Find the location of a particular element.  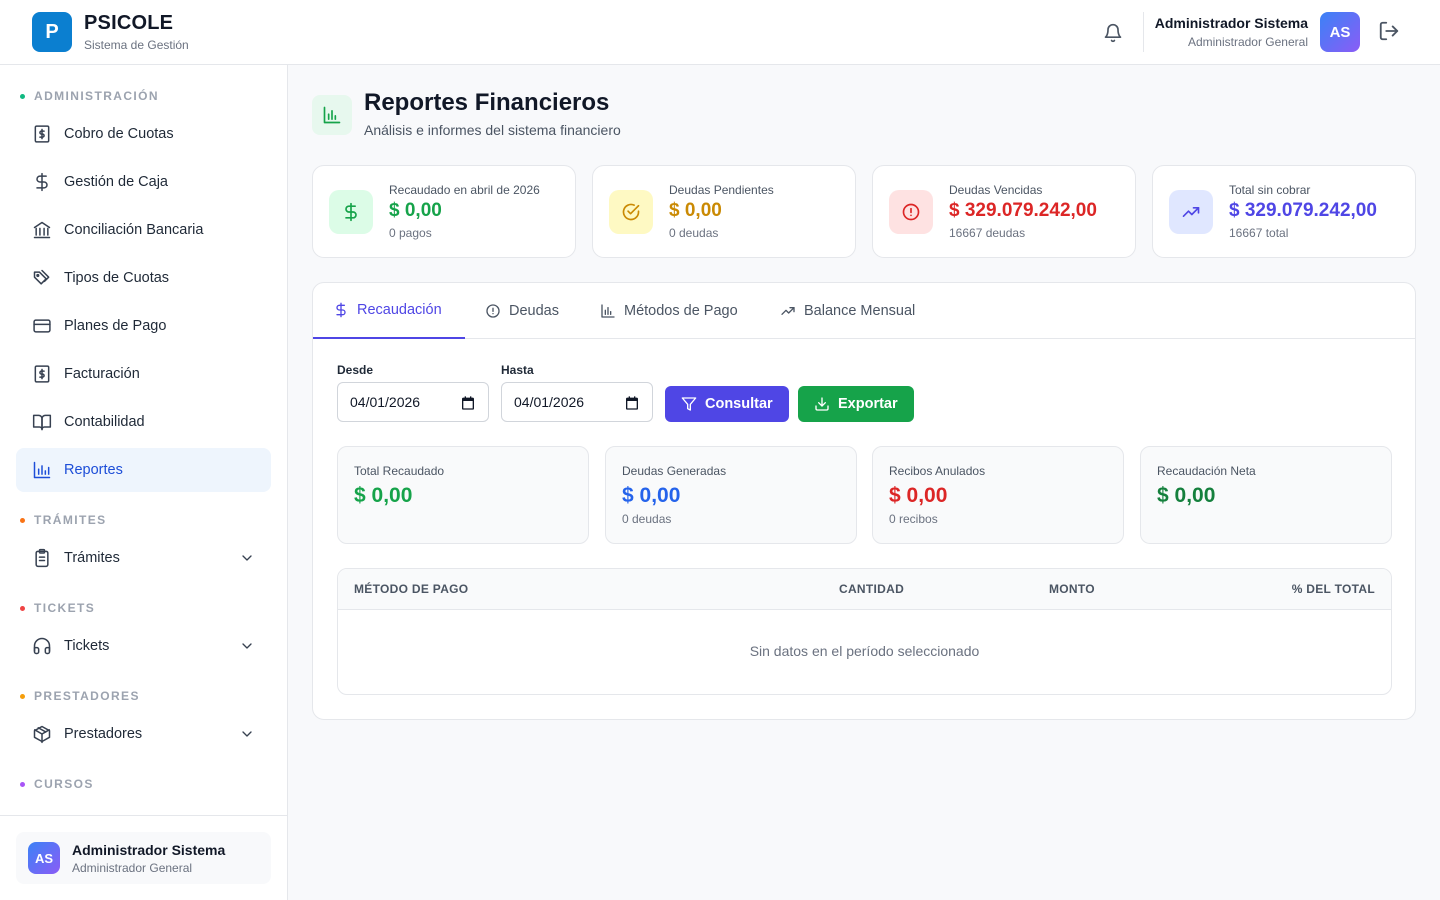

summary-card-recibos-anulados: Recibos Anulados $ 0,00 0 recibos is located at coordinates (998, 495).